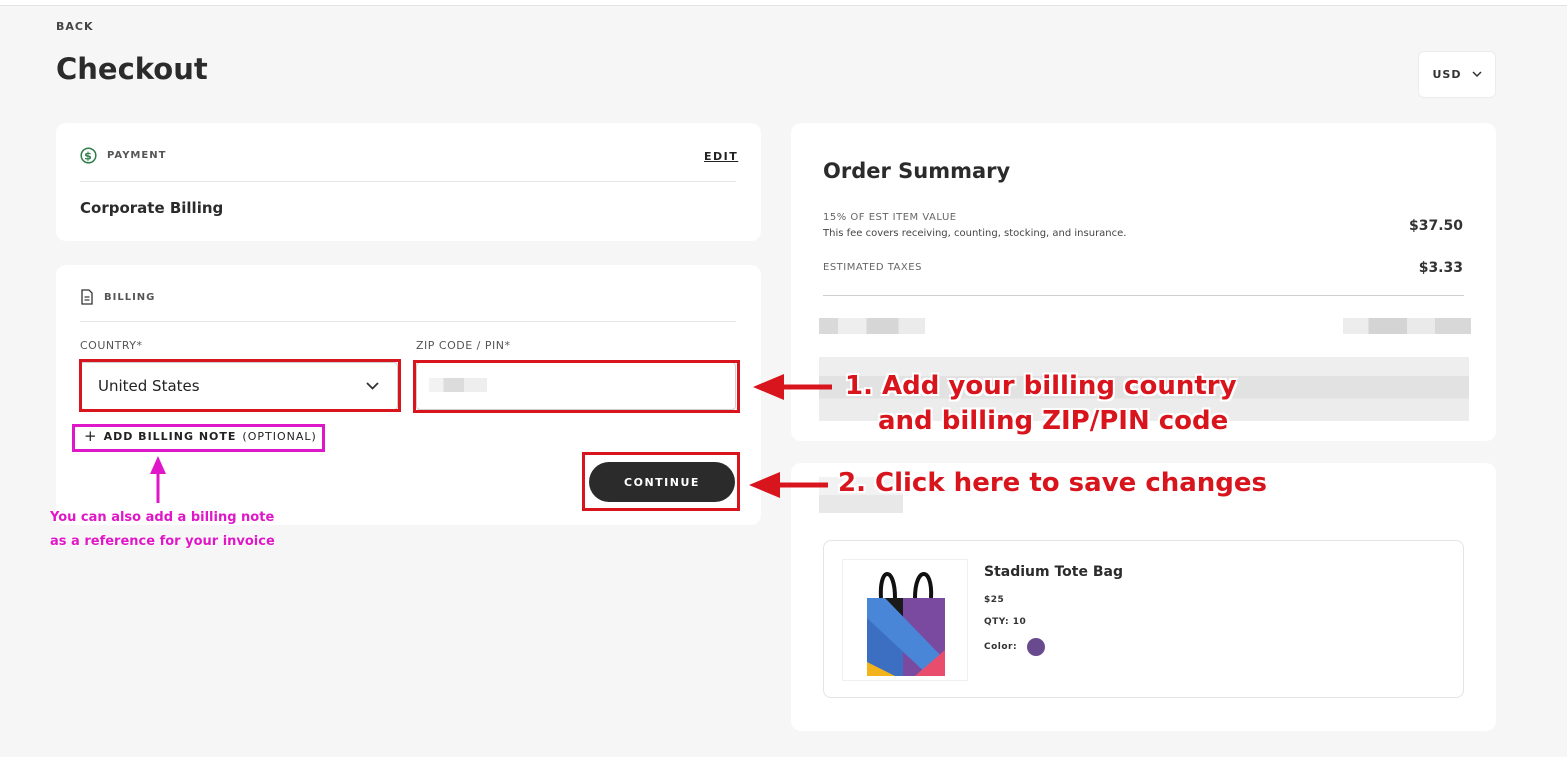 The height and width of the screenshot is (757, 1567). I want to click on annotation-note-line1: You can also add a billing note, so click(162, 517).